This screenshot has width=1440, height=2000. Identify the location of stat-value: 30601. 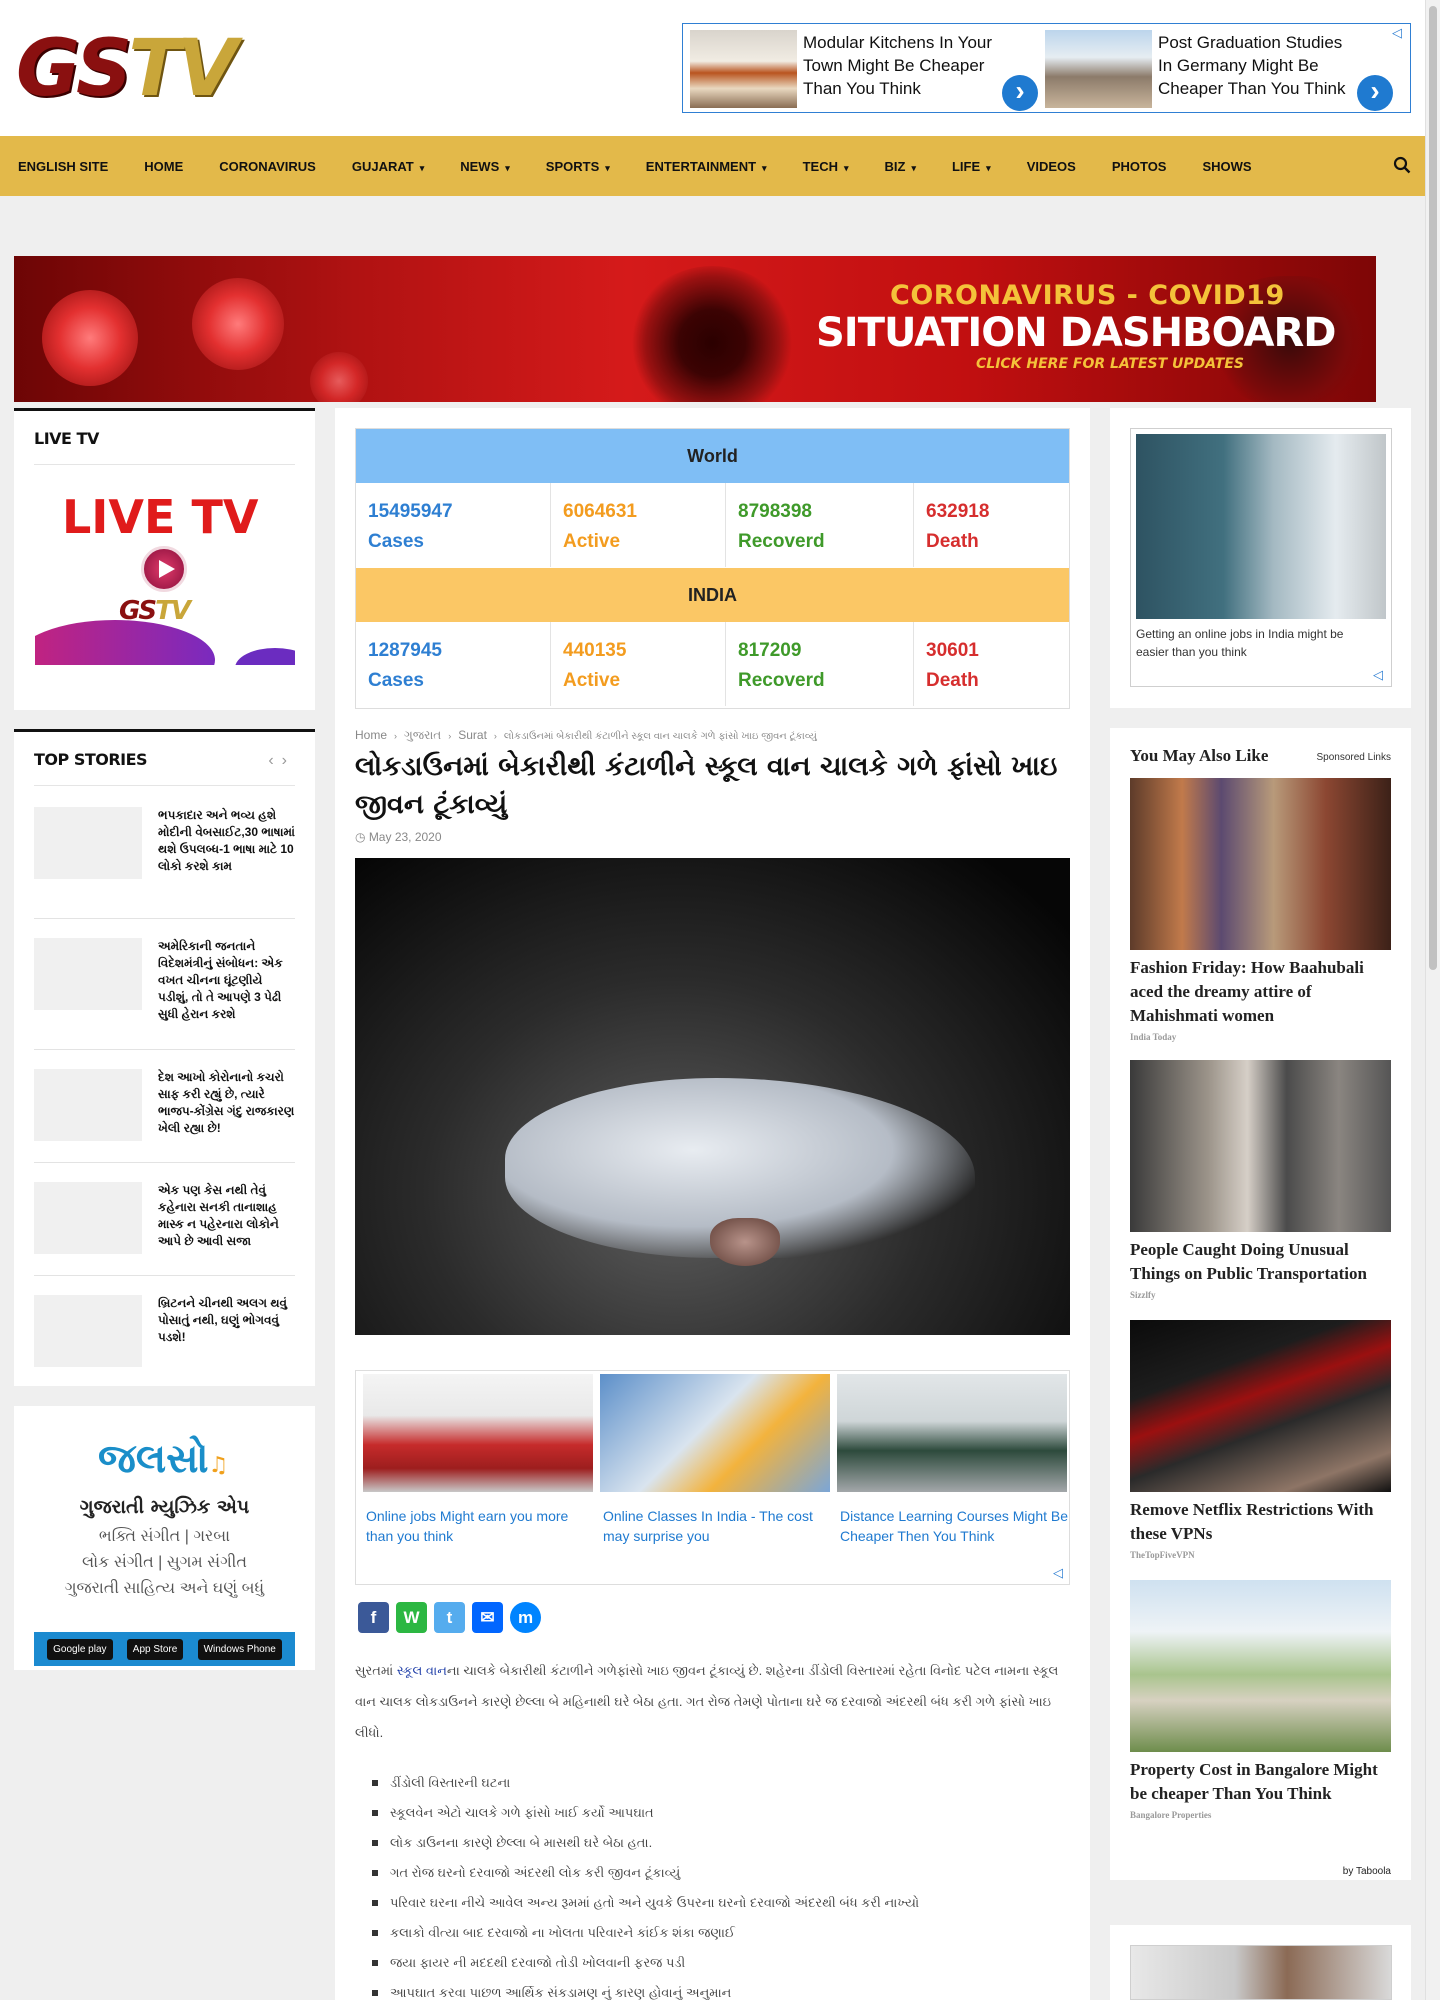
(952, 650).